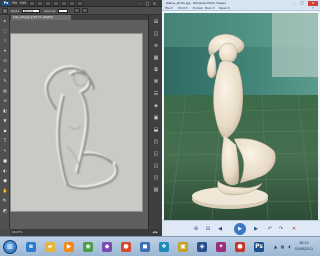 The width and height of the screenshot is (320, 256). I want to click on taskbar-app-app5: ◆, so click(107, 247).